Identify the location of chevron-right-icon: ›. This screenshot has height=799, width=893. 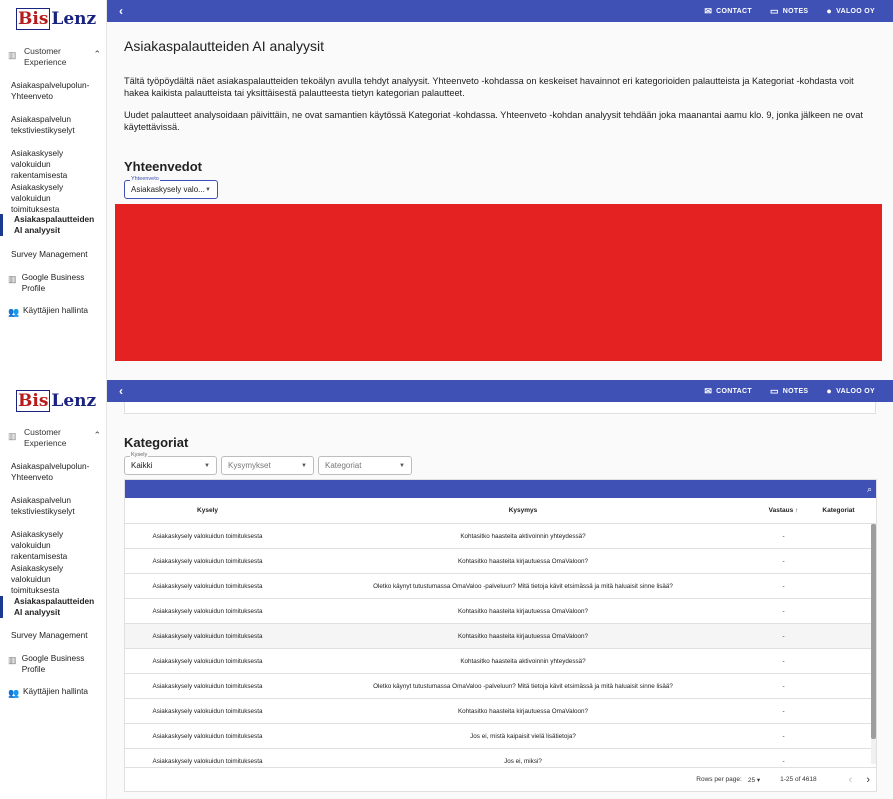
(868, 780).